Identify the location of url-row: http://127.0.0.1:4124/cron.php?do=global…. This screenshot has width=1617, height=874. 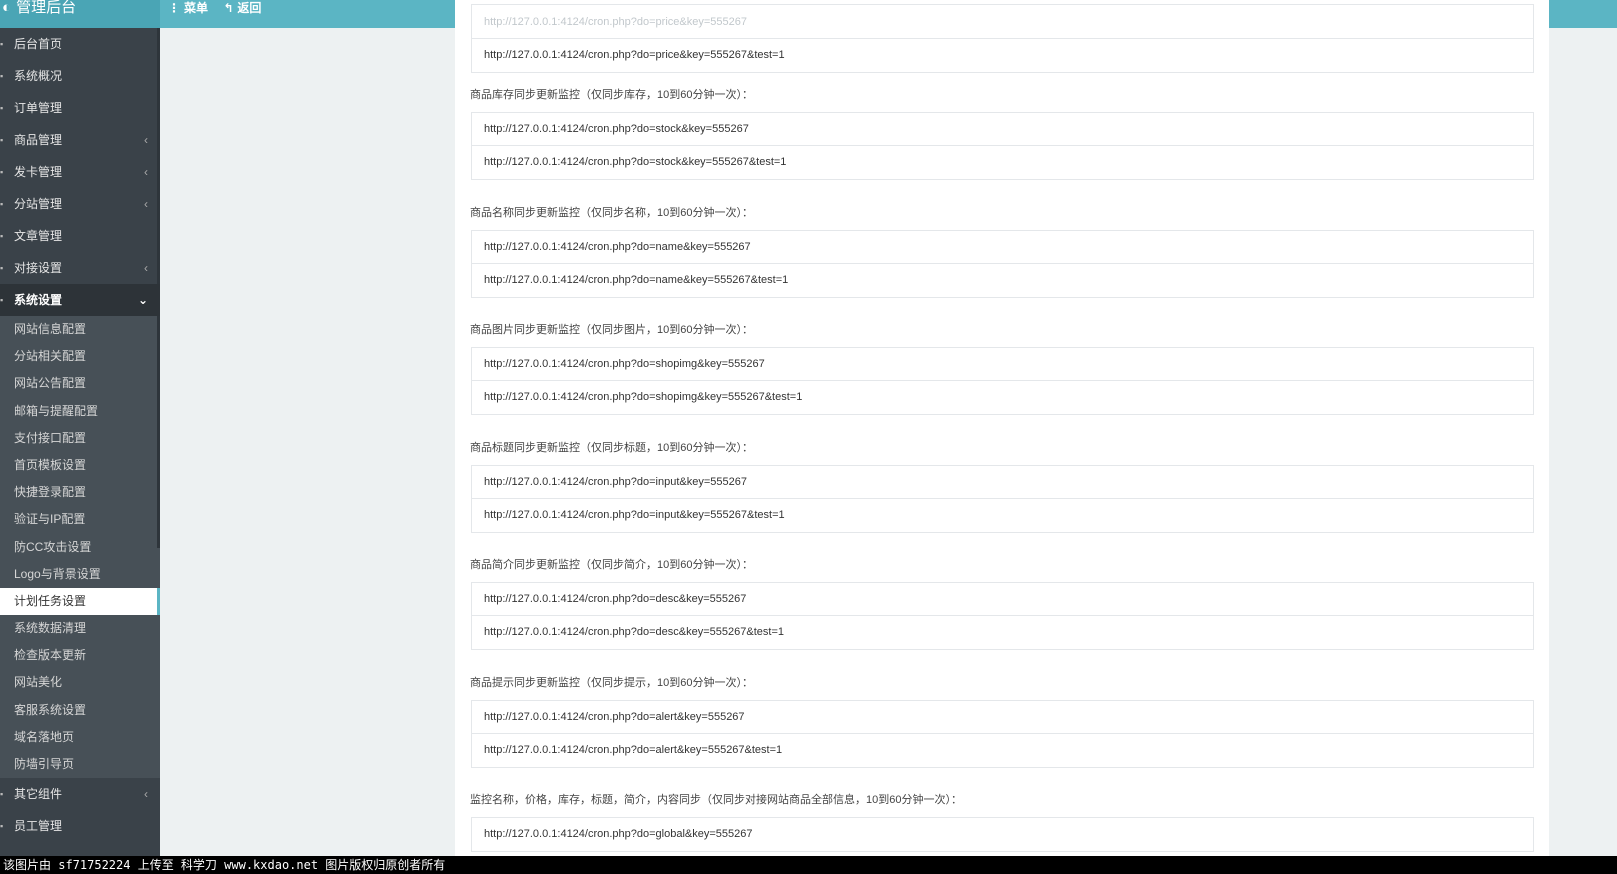
(1002, 834).